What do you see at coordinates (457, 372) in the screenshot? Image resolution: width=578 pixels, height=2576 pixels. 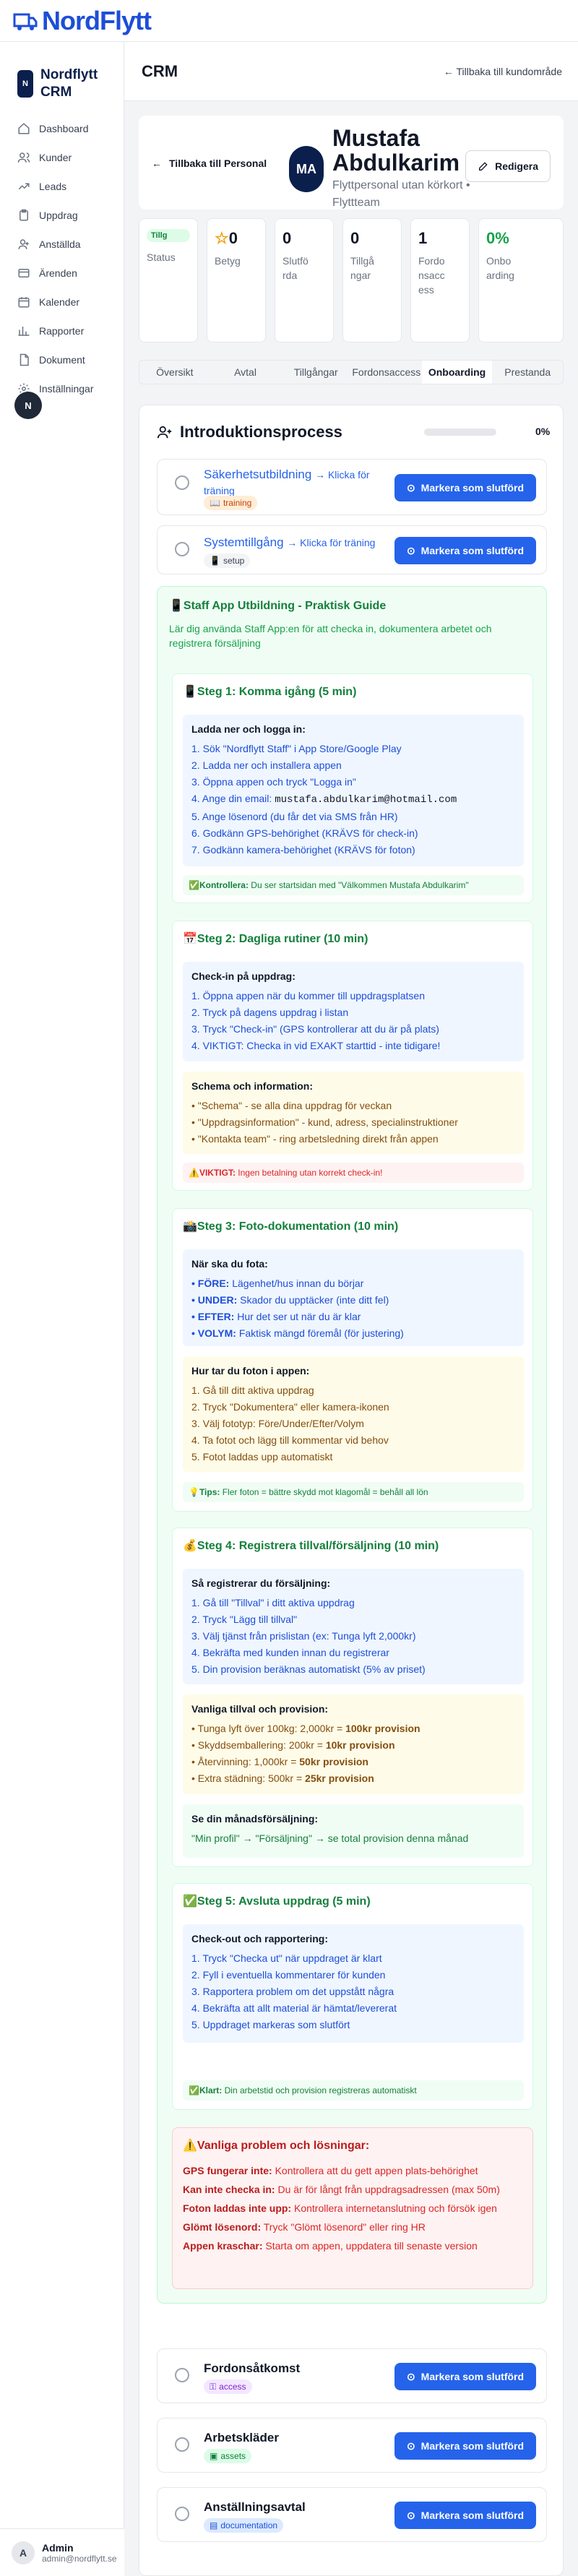 I see `tab-onboarding: Onboarding` at bounding box center [457, 372].